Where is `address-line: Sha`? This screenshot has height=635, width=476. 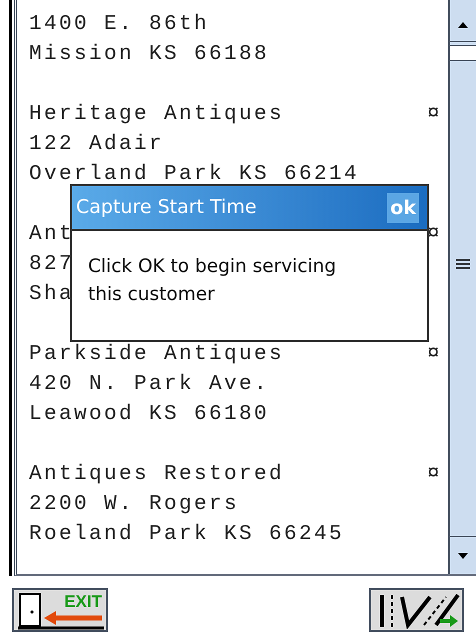 address-line: Sha is located at coordinates (51, 295).